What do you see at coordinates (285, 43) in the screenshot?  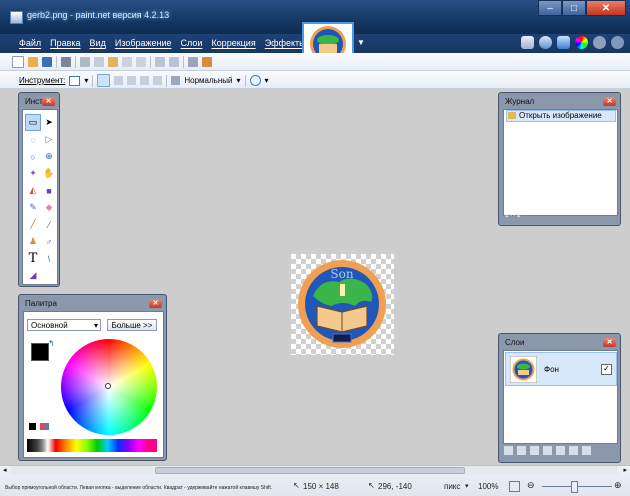 I see `menu-effects: Эффекты` at bounding box center [285, 43].